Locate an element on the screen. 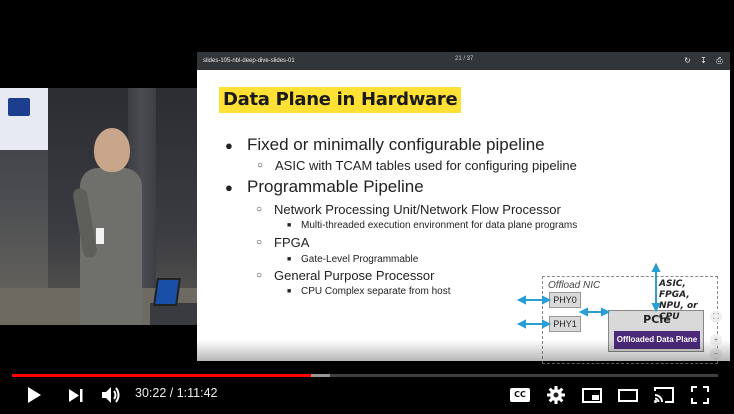 The width and height of the screenshot is (734, 414). next-button is located at coordinates (76, 395).